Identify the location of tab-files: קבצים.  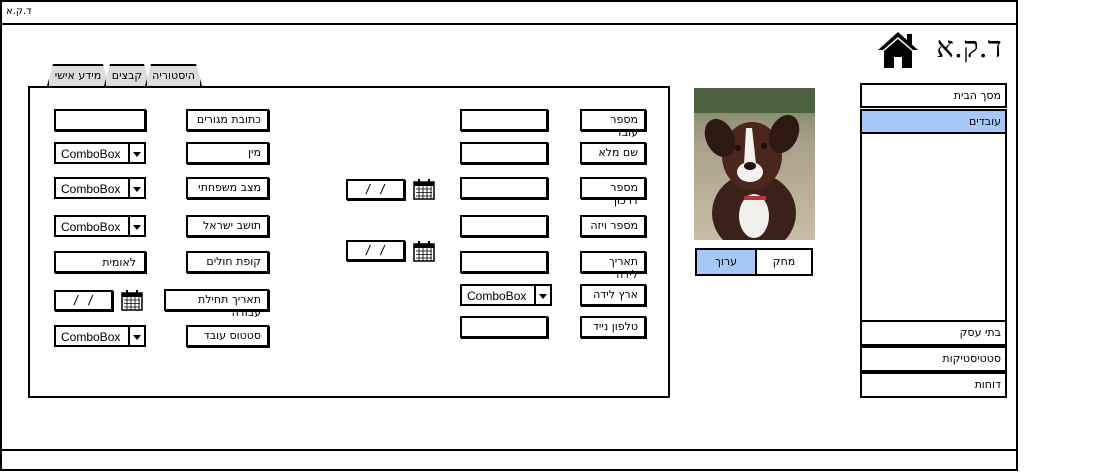
(127, 75).